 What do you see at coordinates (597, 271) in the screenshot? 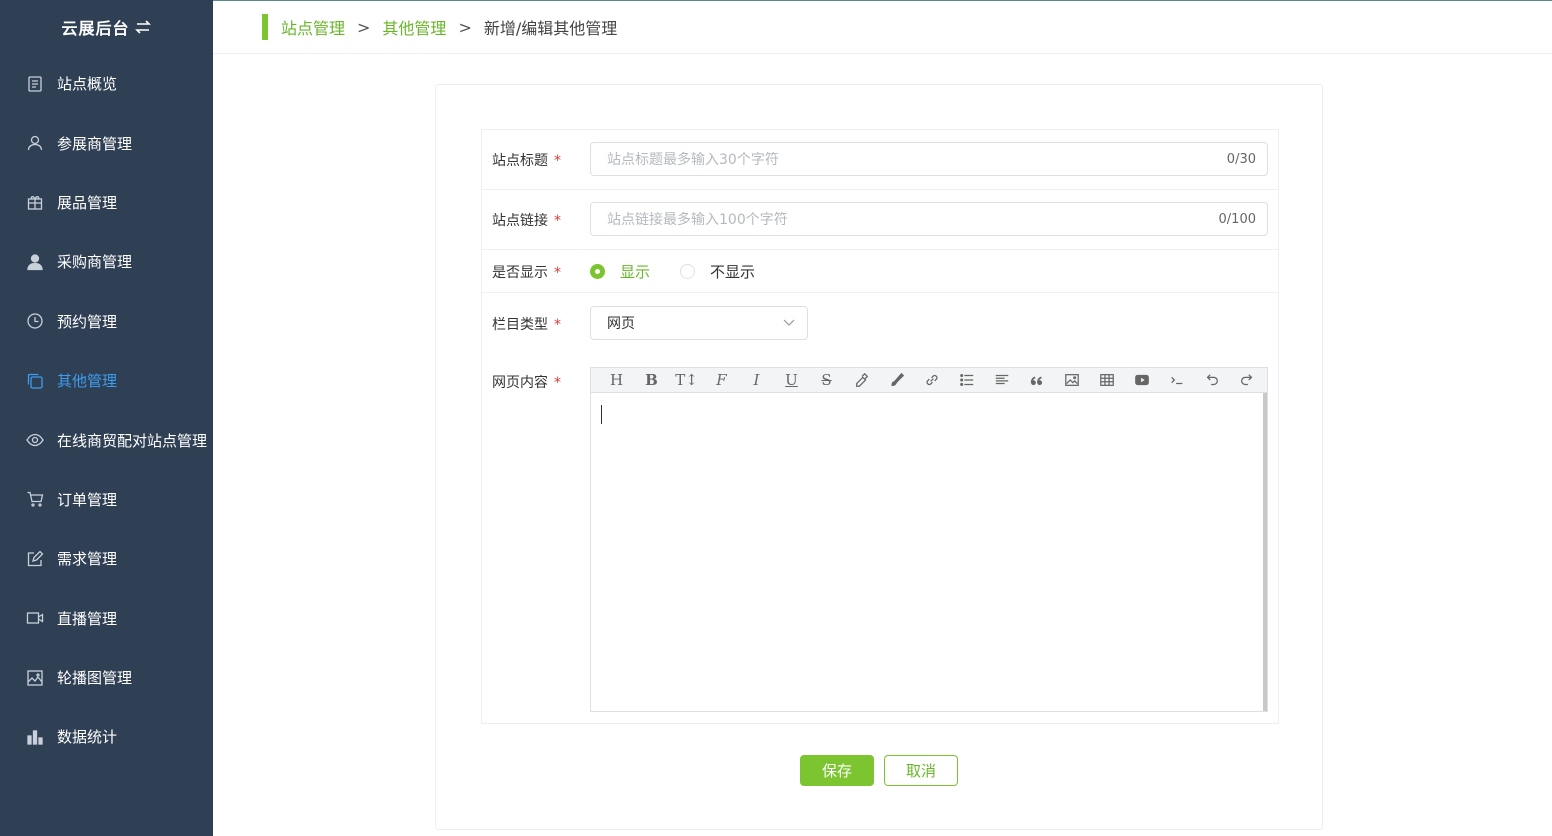
I see `radio-show-dot` at bounding box center [597, 271].